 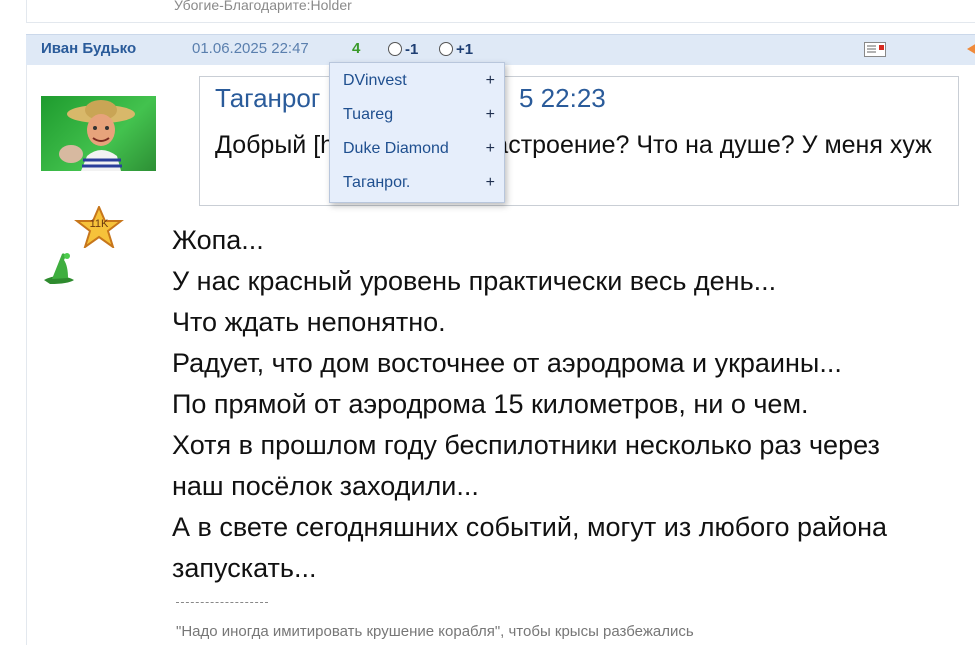 I want to click on dropdown-item-name: DVinvest, so click(x=375, y=80).